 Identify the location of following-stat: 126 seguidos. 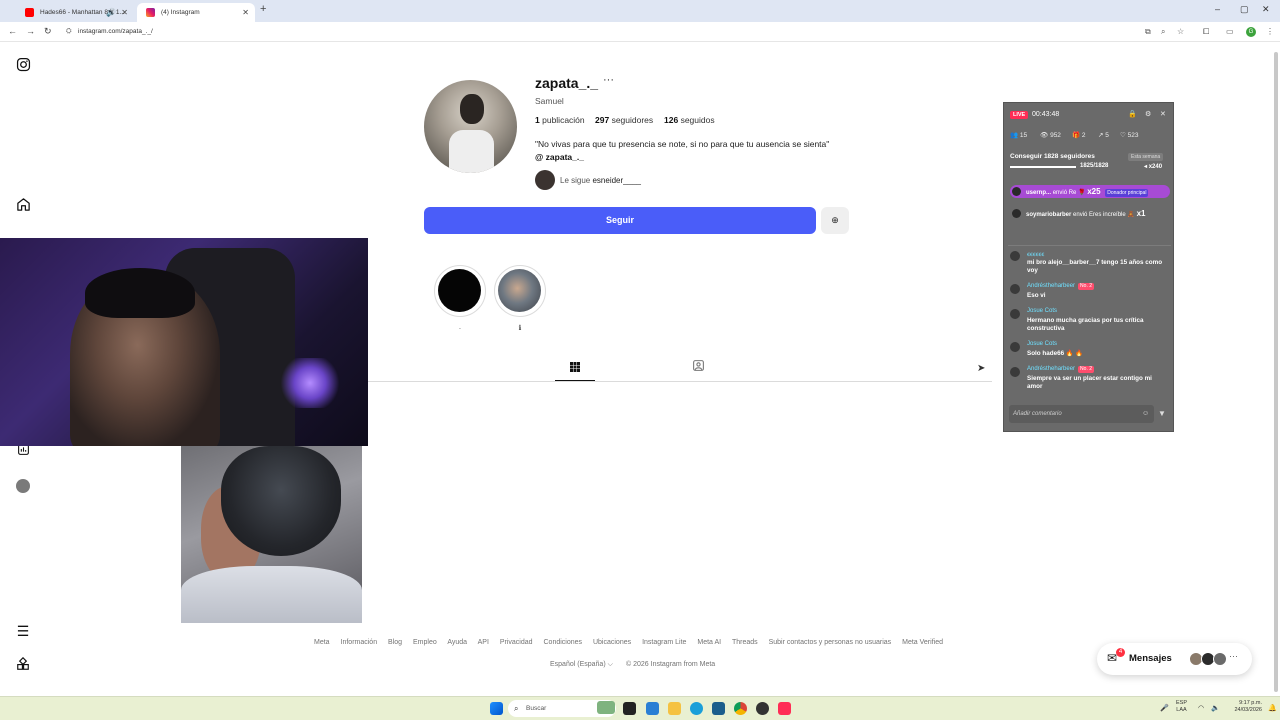
(689, 120).